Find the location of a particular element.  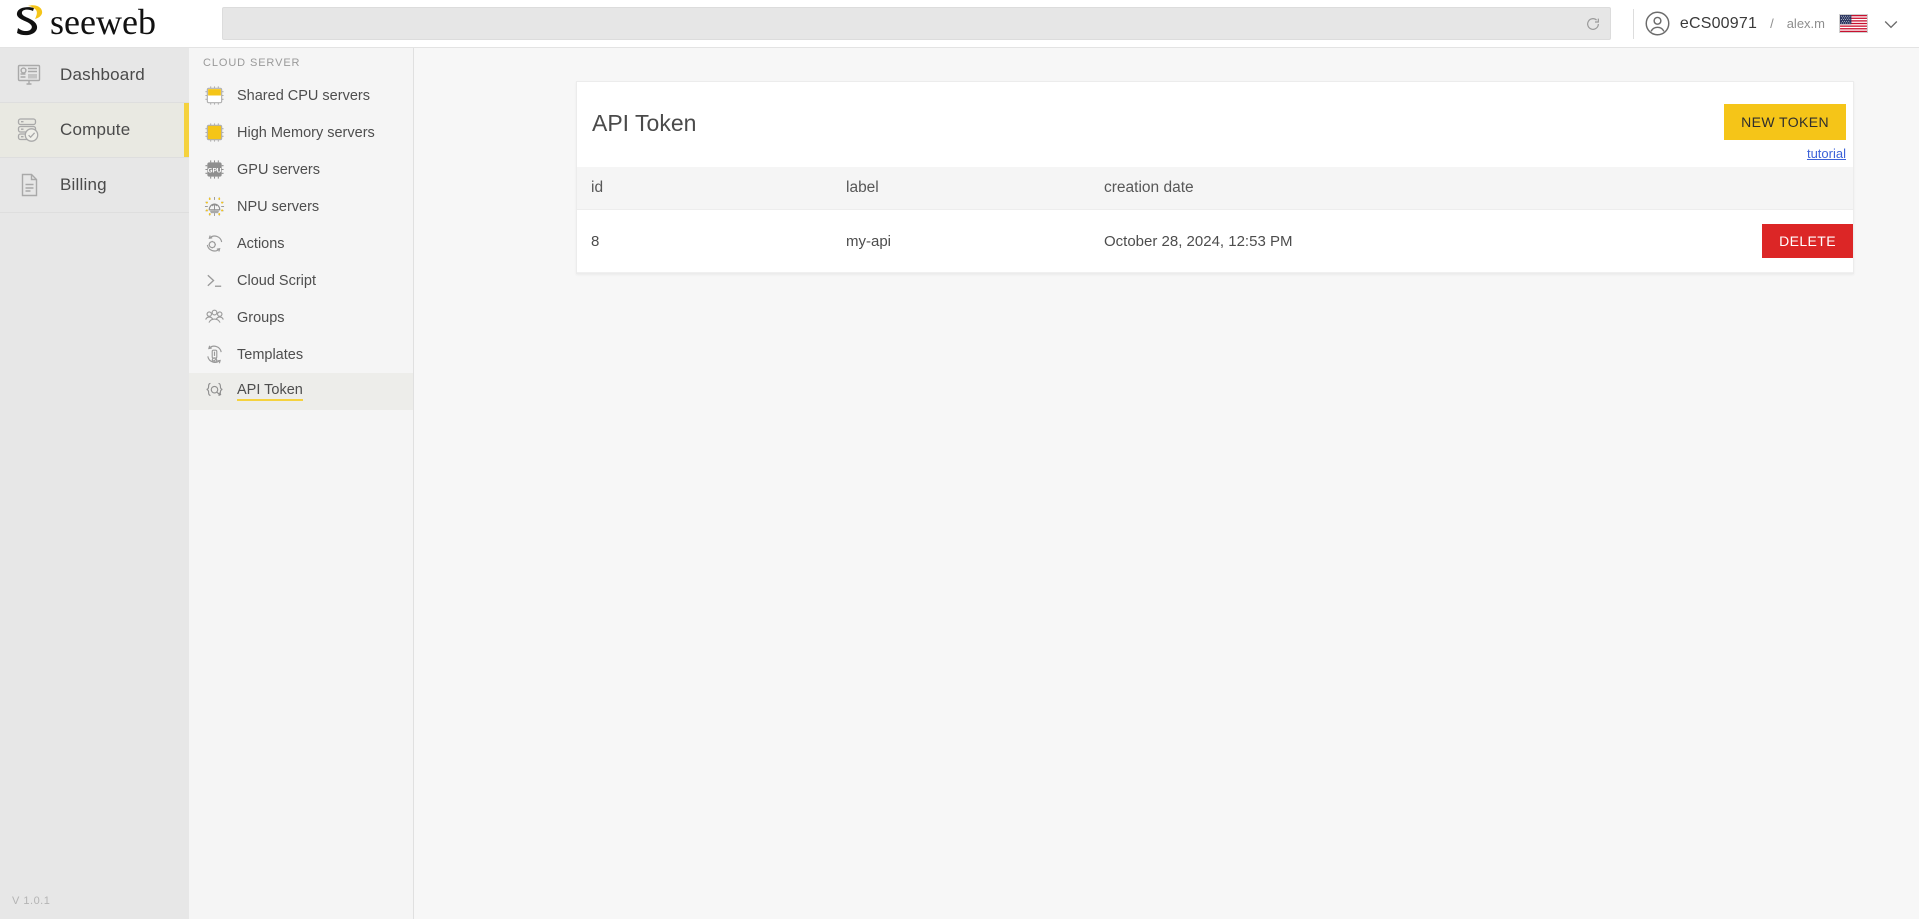

gpu-chip-icon: GPU is located at coordinates (214, 170).